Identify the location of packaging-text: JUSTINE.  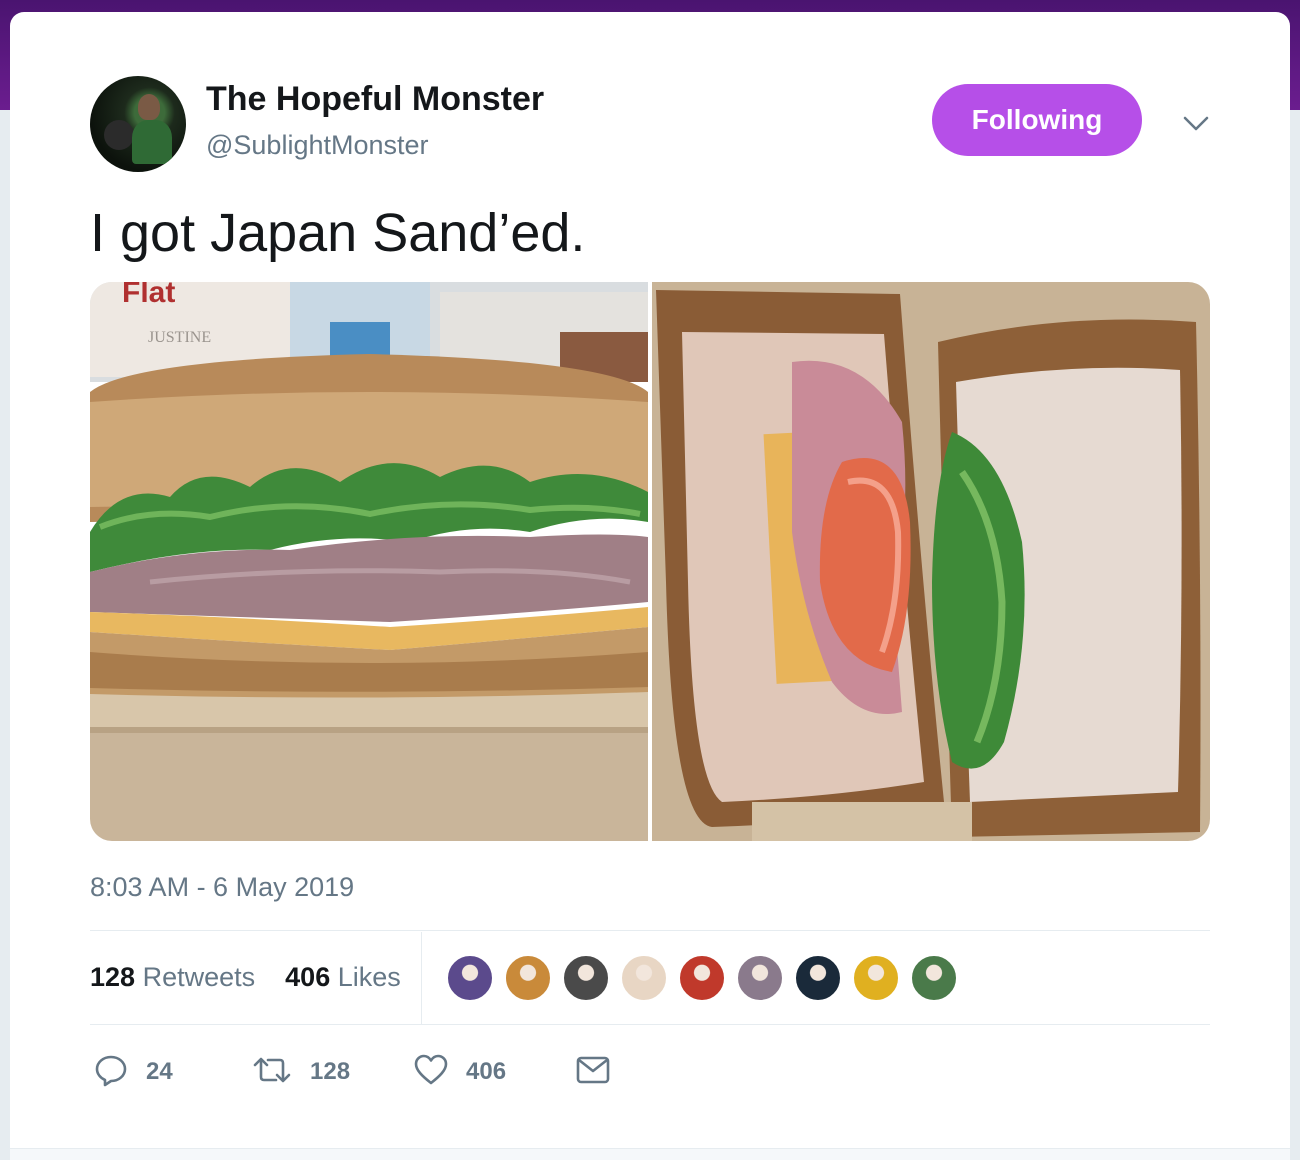
(179, 337).